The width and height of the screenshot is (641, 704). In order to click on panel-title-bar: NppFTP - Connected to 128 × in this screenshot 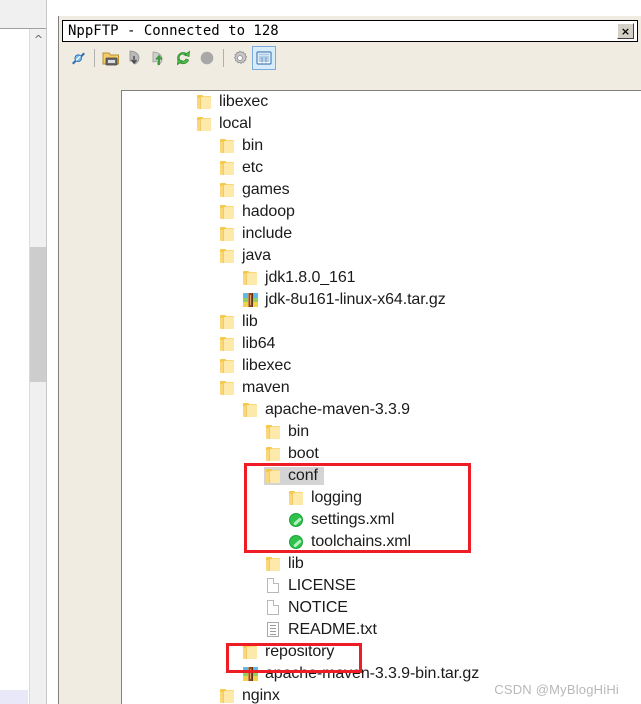, I will do `click(350, 31)`.